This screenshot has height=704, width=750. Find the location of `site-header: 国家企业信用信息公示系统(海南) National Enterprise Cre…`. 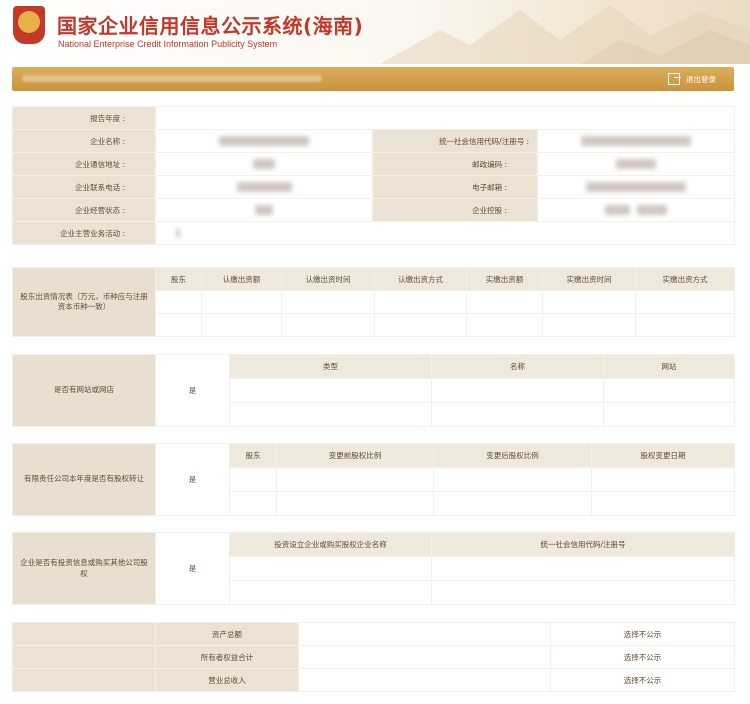

site-header: 国家企业信用信息公示系统(海南) National Enterprise Cre… is located at coordinates (375, 32).